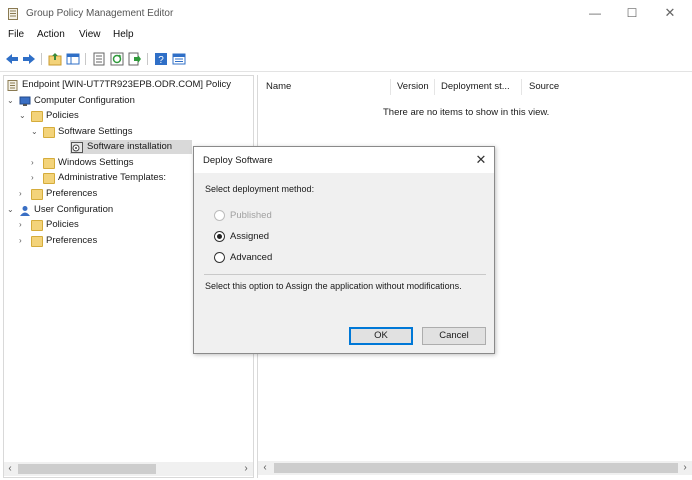 This screenshot has width=692, height=480. I want to click on tree-item-software-settings: ⌄ Software Settings, so click(106, 133).